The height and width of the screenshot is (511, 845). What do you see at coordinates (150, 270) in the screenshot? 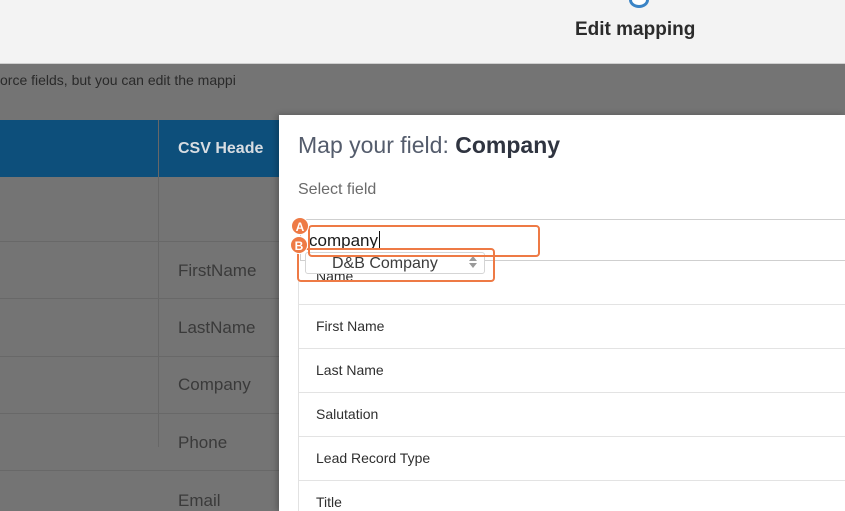
I see `table-row: FirstName` at bounding box center [150, 270].